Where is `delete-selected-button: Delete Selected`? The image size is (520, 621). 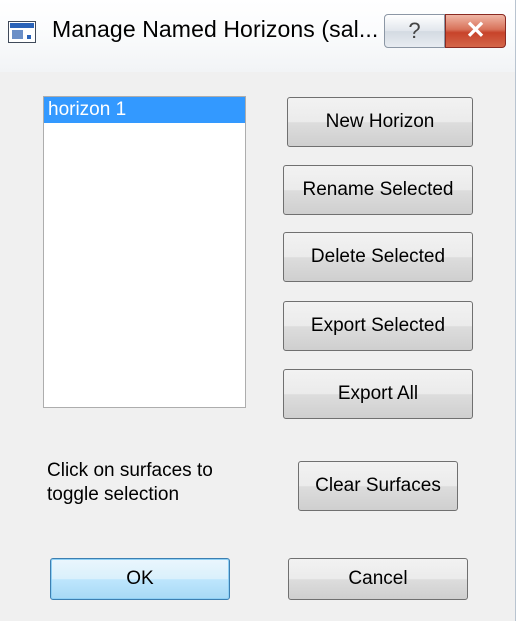
delete-selected-button: Delete Selected is located at coordinates (378, 257).